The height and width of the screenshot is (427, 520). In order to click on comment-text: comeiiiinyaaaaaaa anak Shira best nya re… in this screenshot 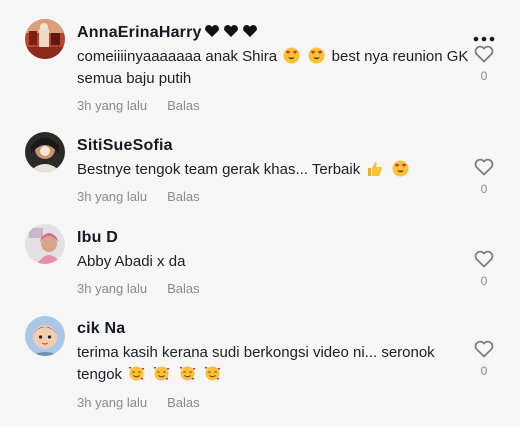, I will do `click(273, 67)`.